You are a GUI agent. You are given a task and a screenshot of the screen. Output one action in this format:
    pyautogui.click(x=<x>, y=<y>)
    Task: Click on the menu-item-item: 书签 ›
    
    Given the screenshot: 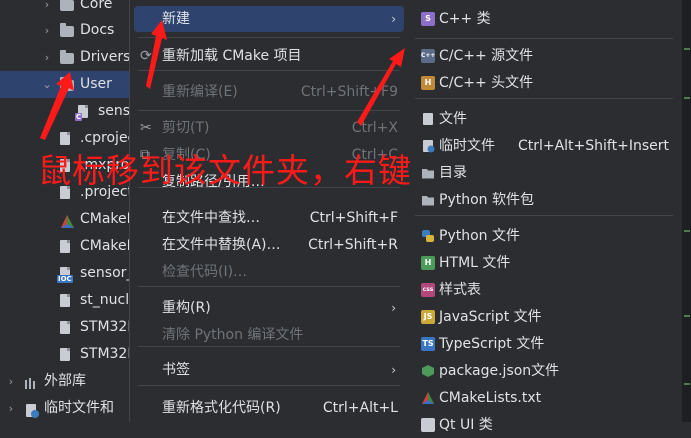 What is the action you would take?
    pyautogui.click(x=269, y=370)
    